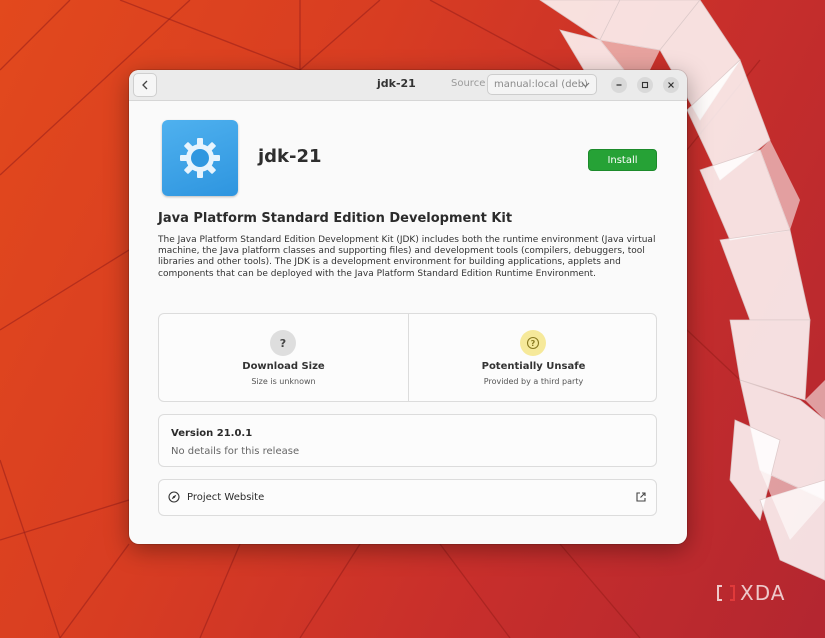  Describe the element at coordinates (212, 433) in the screenshot. I see `version-title: Version 21.0.1` at that location.